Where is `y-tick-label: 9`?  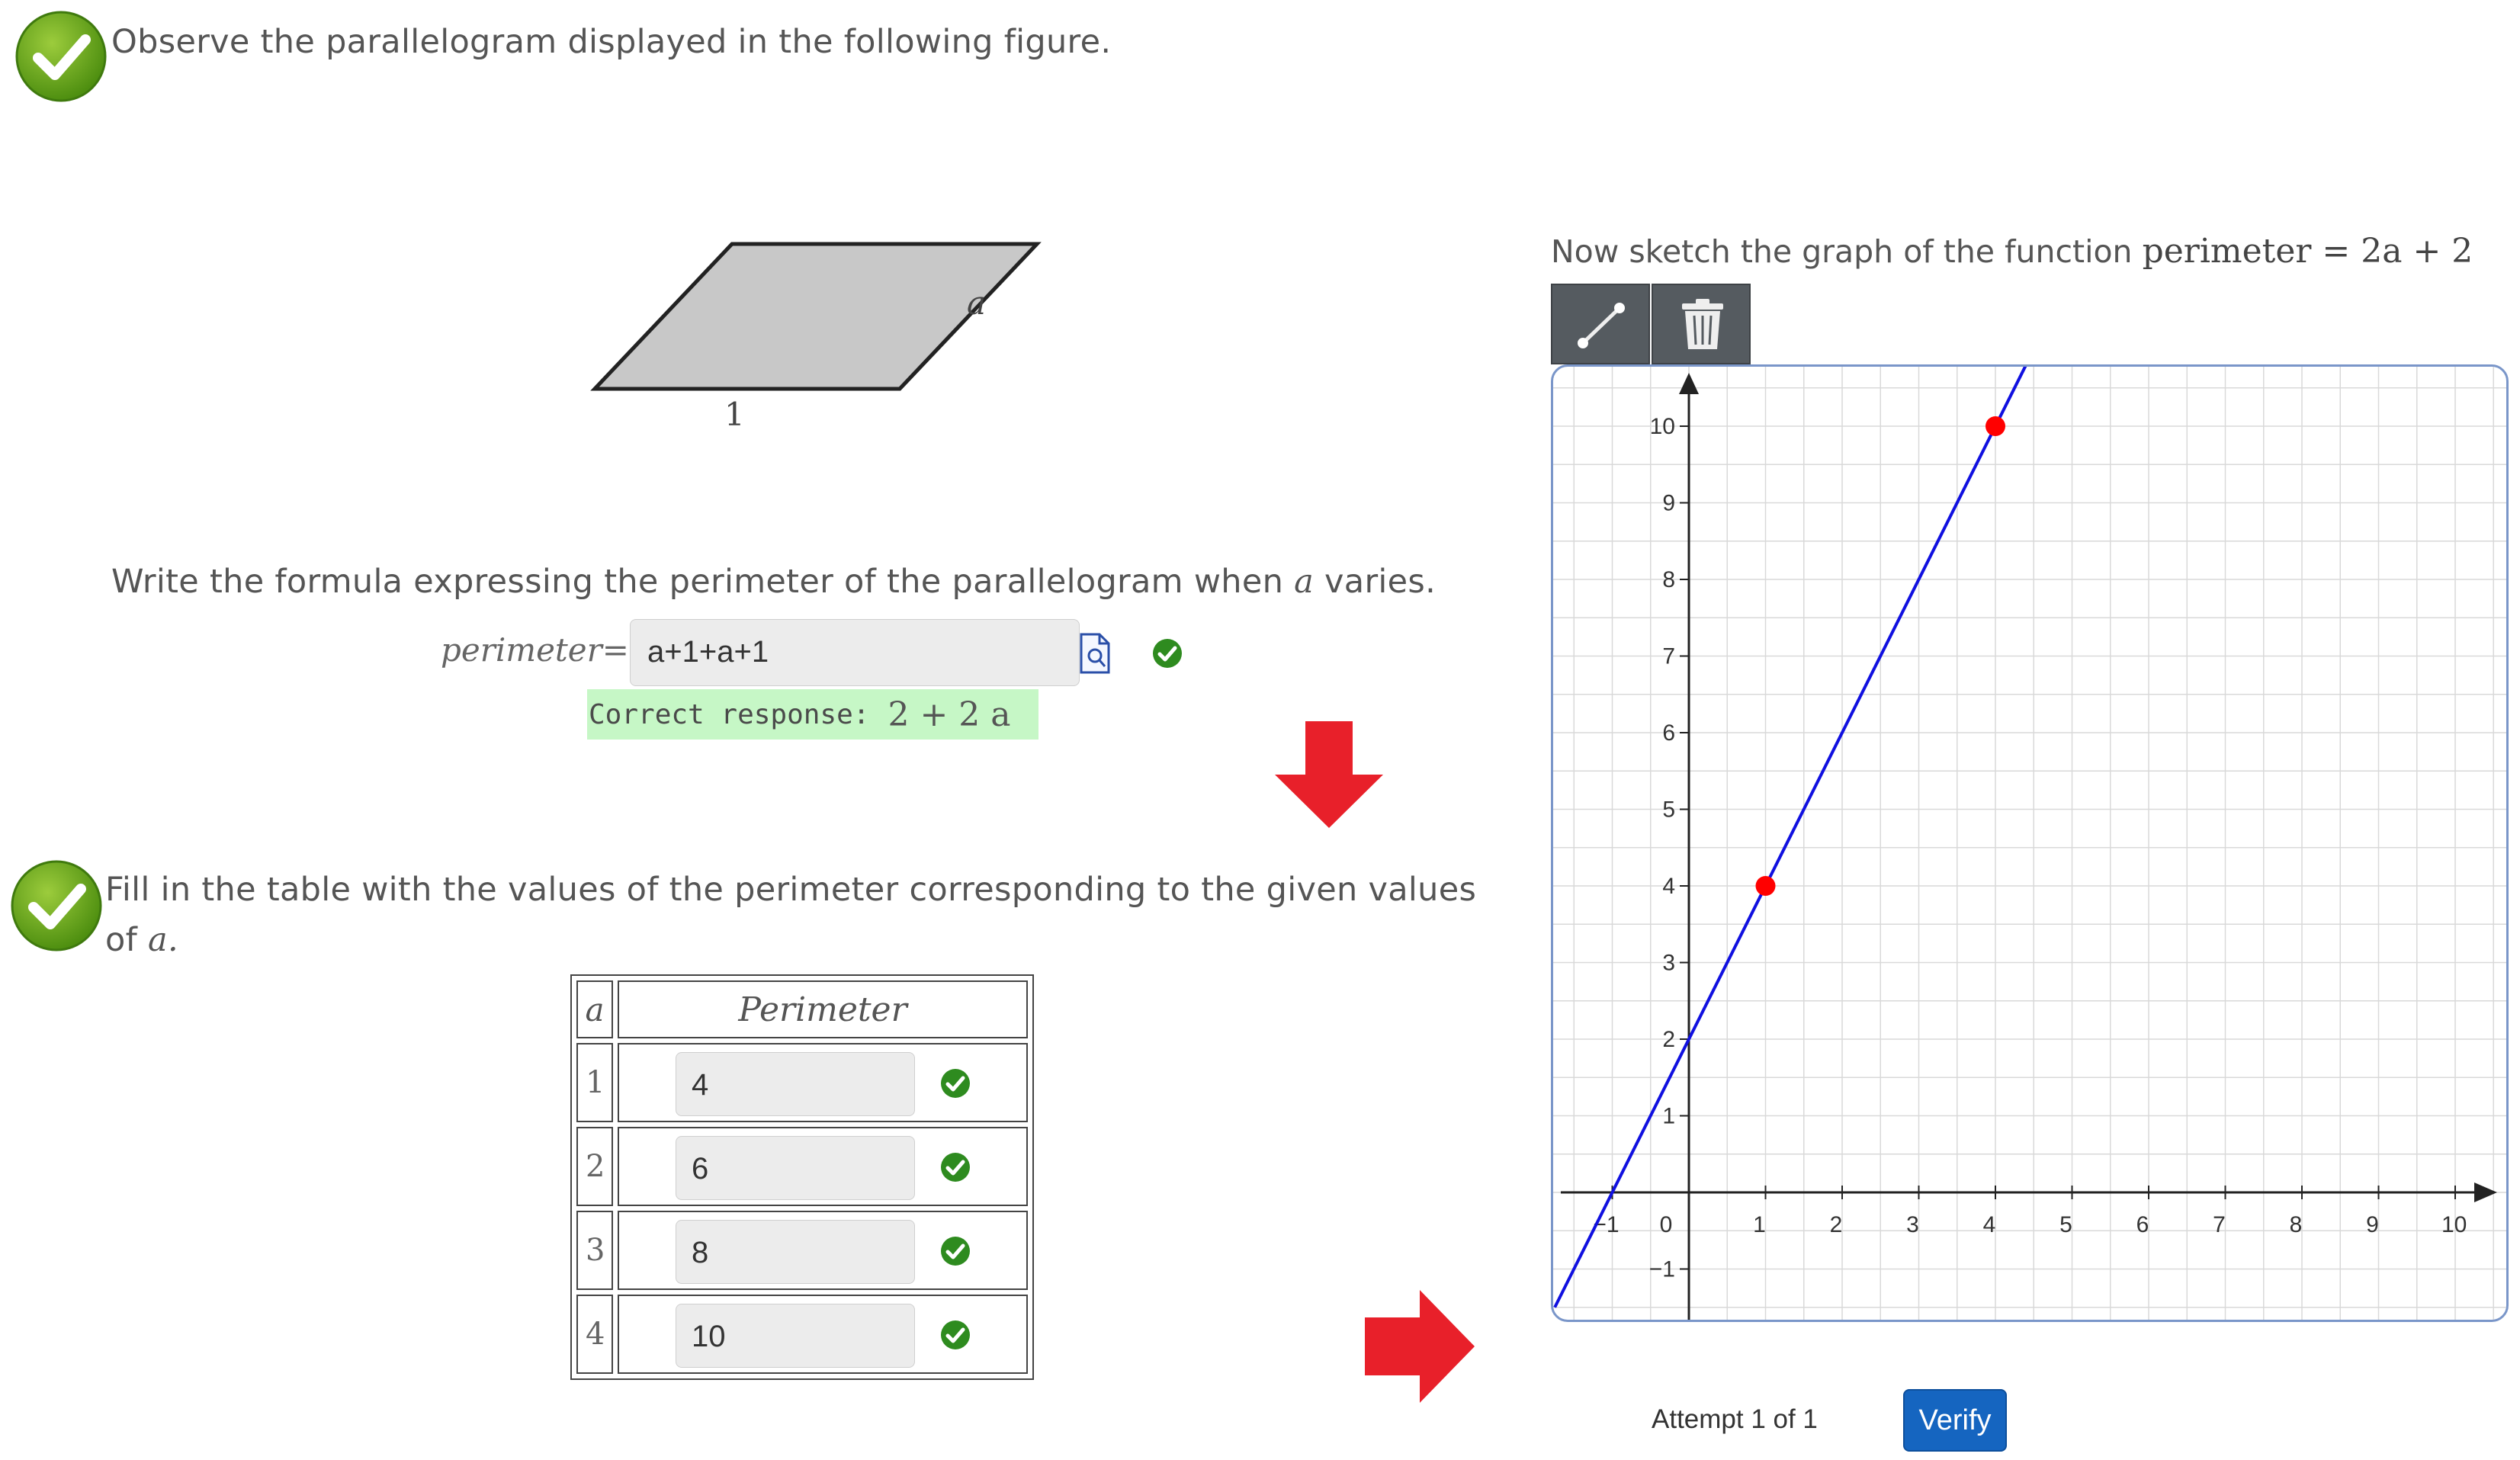
y-tick-label: 9 is located at coordinates (1668, 504).